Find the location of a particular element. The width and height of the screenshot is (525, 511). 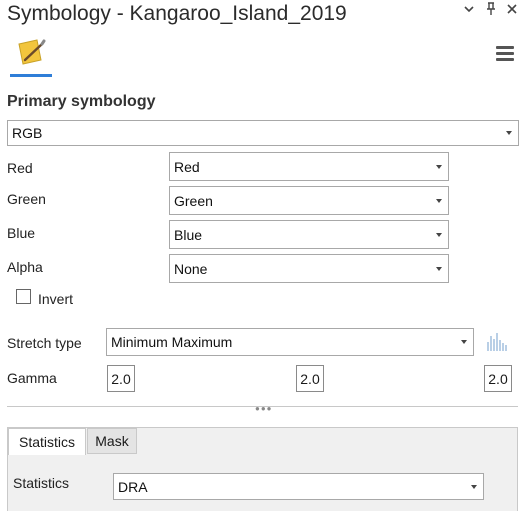

renderer-dropdown: RGB is located at coordinates (263, 133).